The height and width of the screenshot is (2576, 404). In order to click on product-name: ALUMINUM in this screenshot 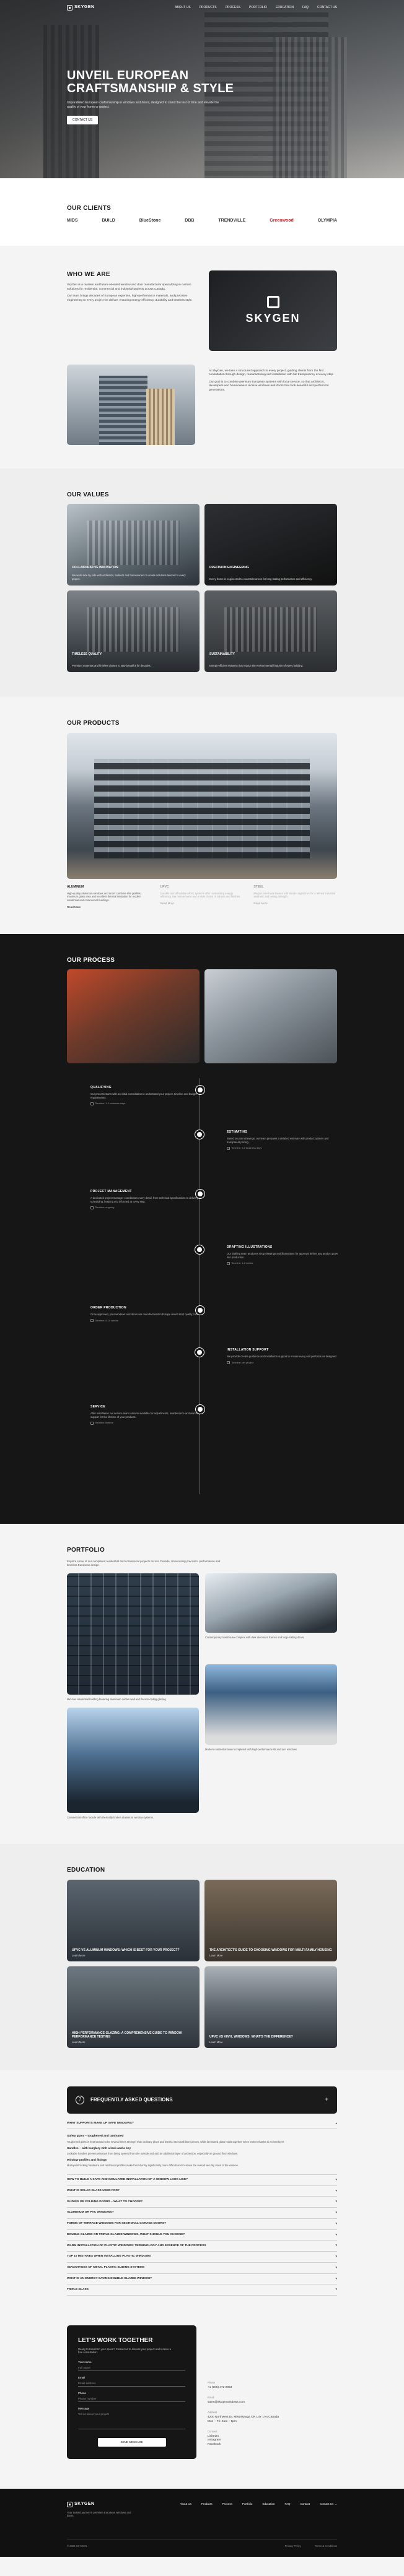, I will do `click(75, 886)`.